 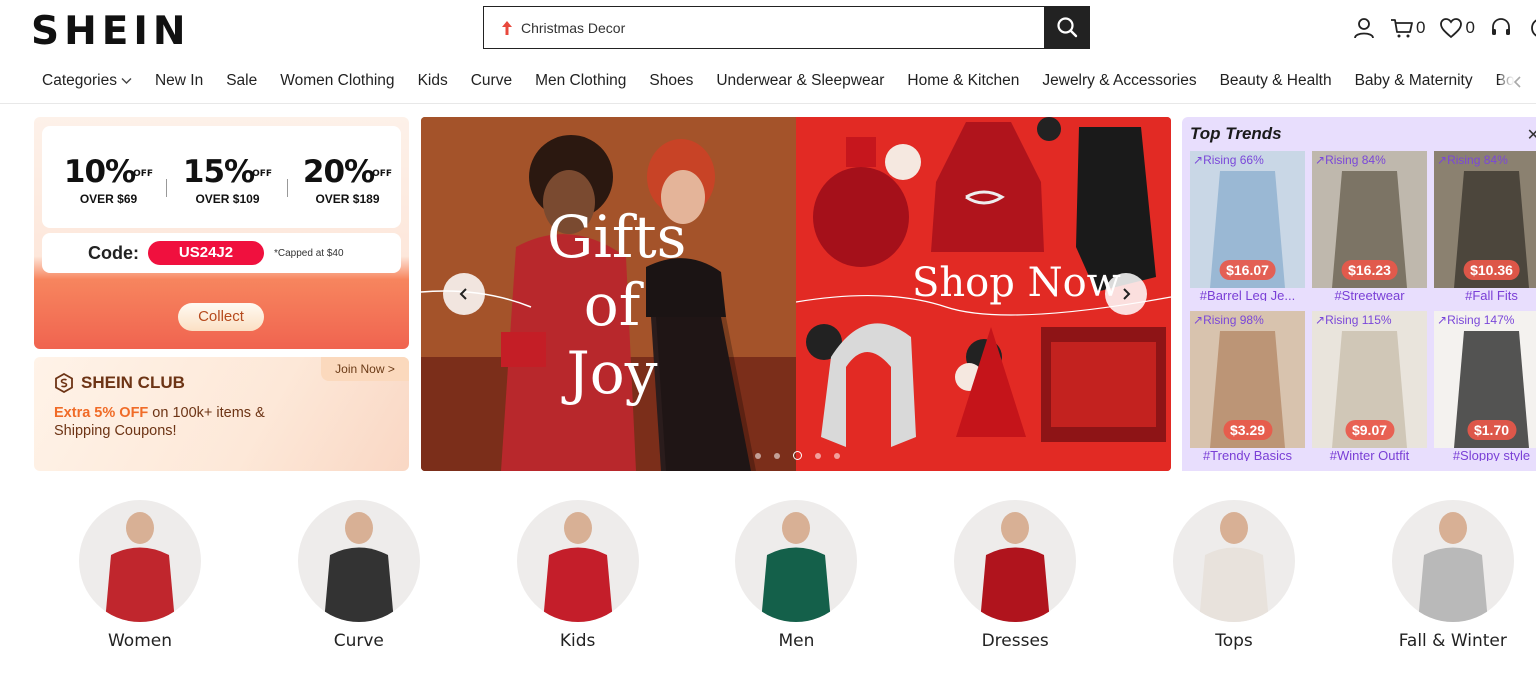 What do you see at coordinates (1457, 28) in the screenshot?
I see `wishlist-button: 0` at bounding box center [1457, 28].